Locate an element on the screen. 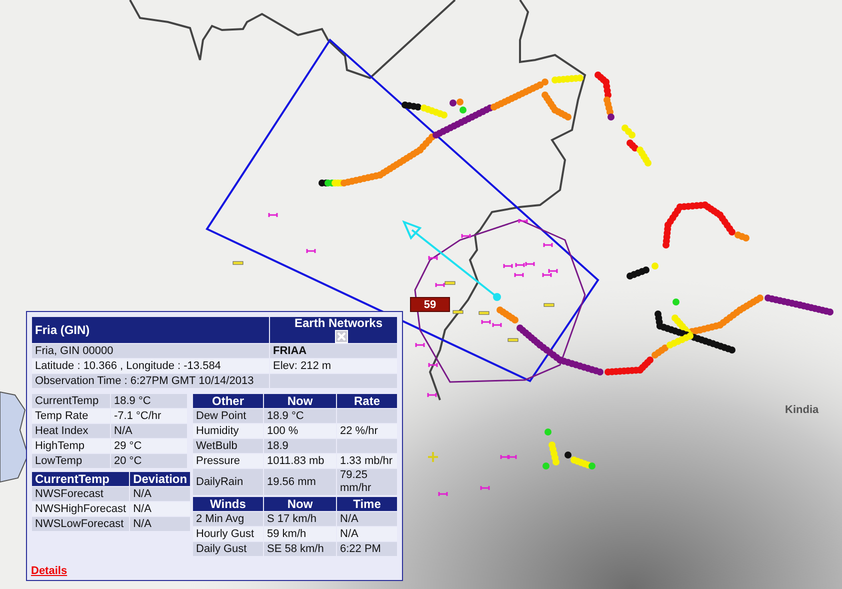 This screenshot has height=589, width=842. table-cell: DailyRain is located at coordinates (228, 482).